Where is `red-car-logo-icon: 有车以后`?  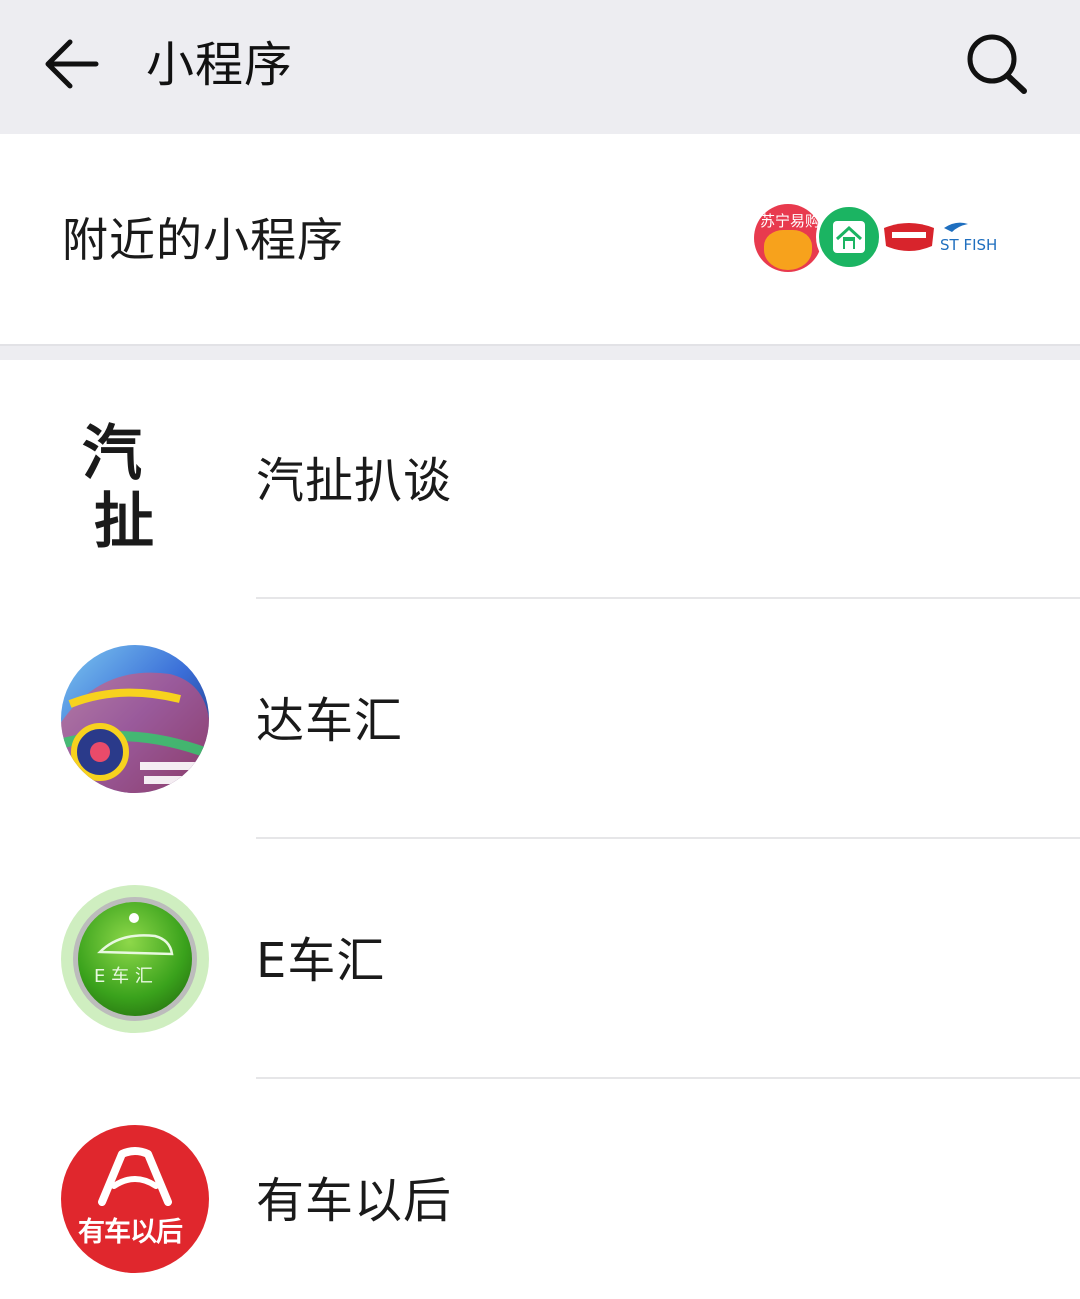 red-car-logo-icon: 有车以后 is located at coordinates (135, 1199).